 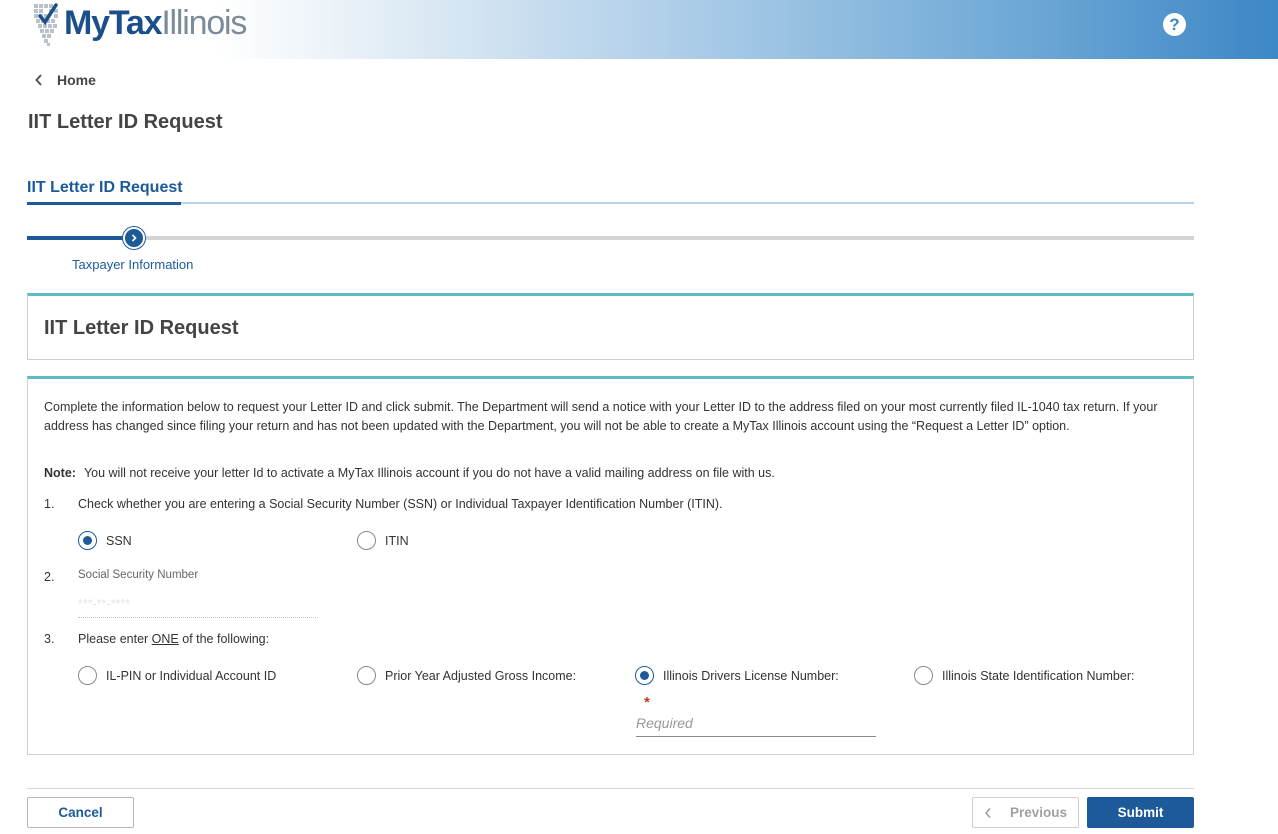 What do you see at coordinates (1038, 675) in the screenshot?
I see `radio-state-id-label: Illinois State Identification Number:` at bounding box center [1038, 675].